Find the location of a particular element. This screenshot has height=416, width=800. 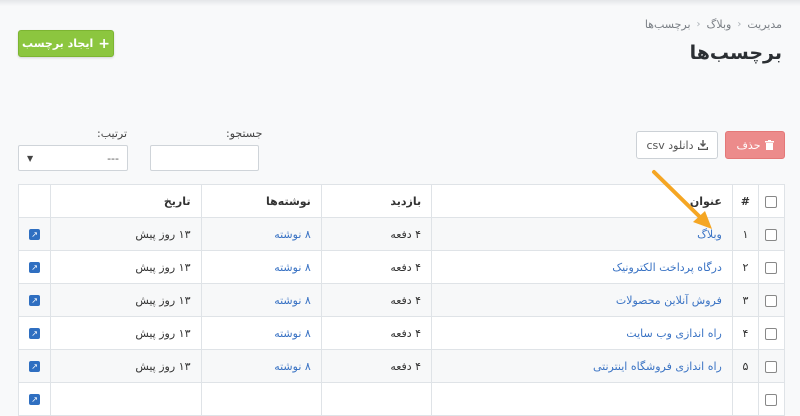

delete-button: حذف is located at coordinates (755, 145).